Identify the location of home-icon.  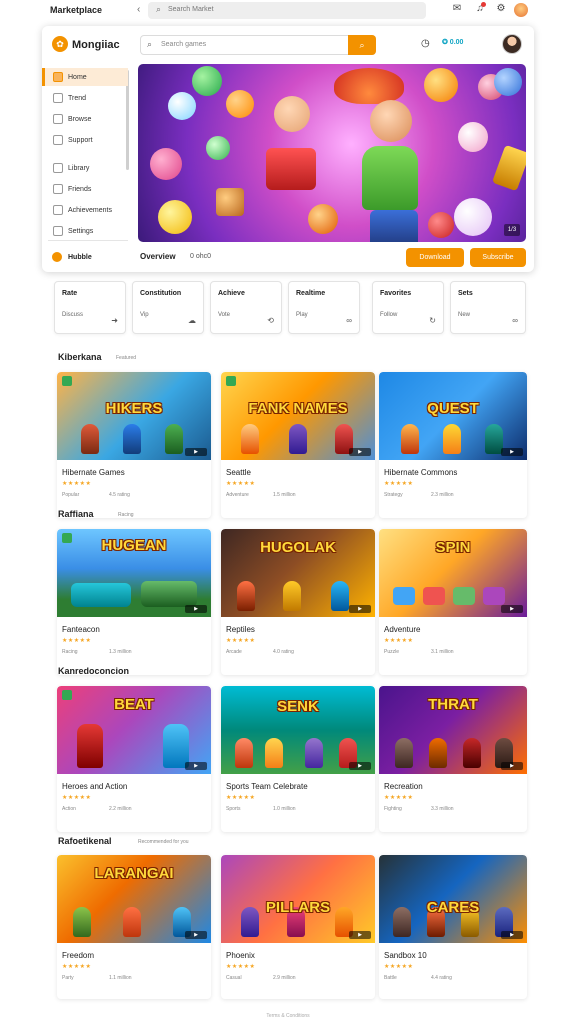
(58, 77).